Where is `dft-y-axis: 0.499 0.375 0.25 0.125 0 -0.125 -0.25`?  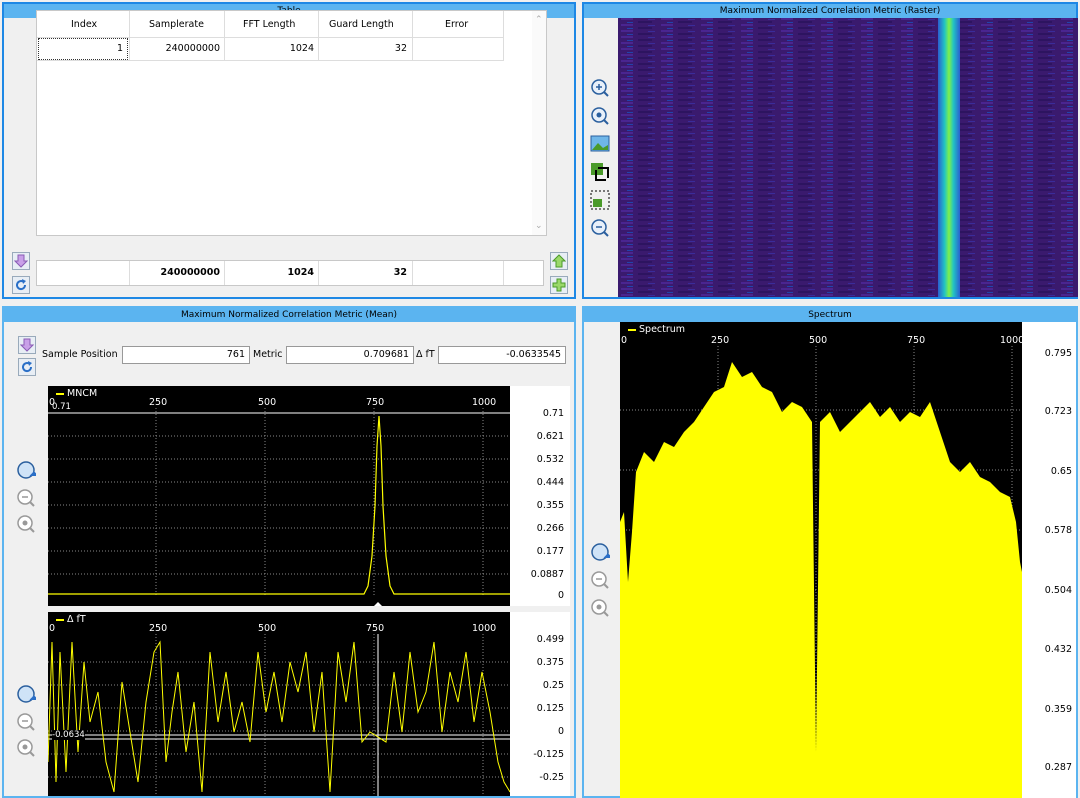
dft-y-axis: 0.499 0.375 0.25 0.125 0 -0.125 -0.25 is located at coordinates (540, 704).